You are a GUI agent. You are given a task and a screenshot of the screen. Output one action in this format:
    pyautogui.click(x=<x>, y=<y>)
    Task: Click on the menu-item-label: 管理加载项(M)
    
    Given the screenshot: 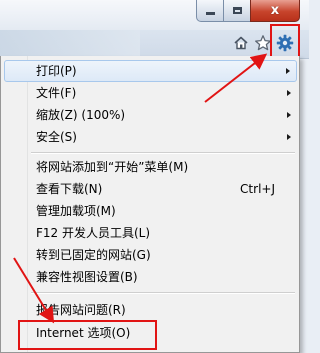 What is the action you would take?
    pyautogui.click(x=76, y=211)
    